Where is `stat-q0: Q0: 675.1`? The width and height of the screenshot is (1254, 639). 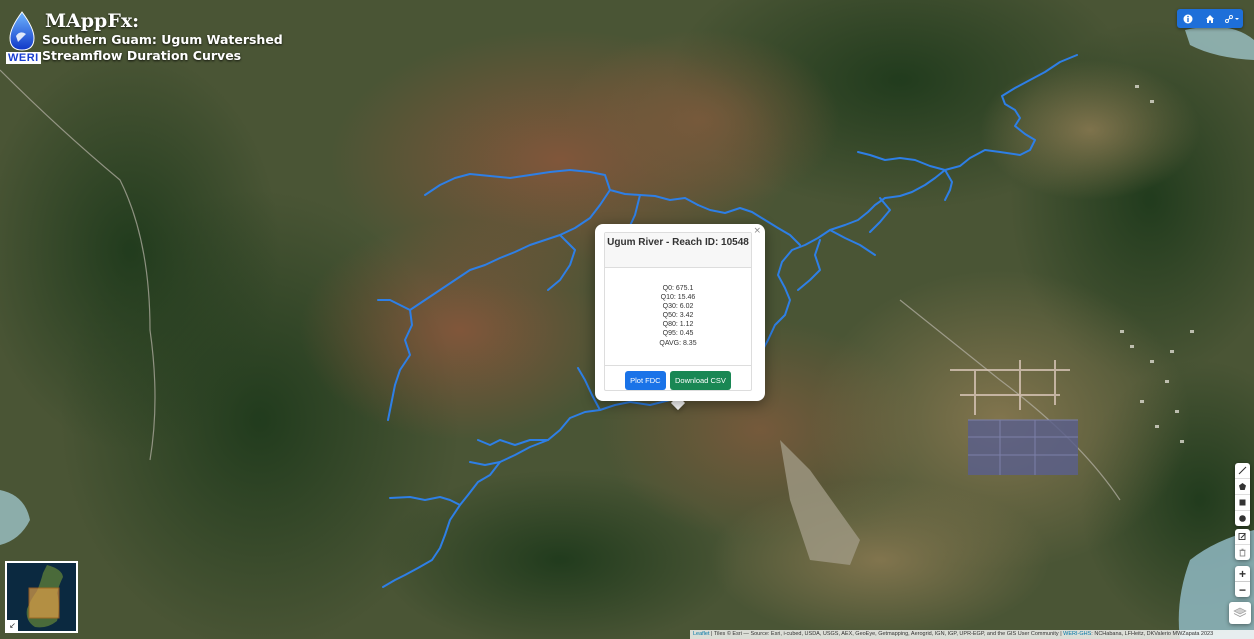 stat-q0: Q0: 675.1 is located at coordinates (678, 288).